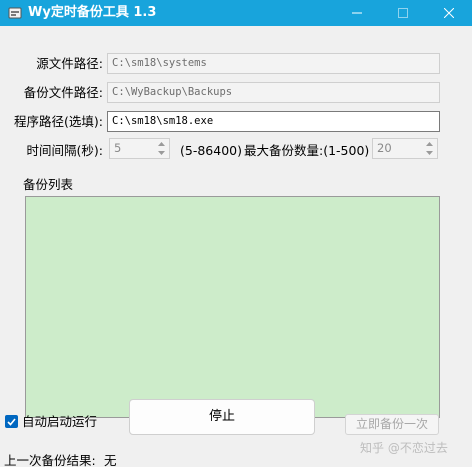 The width and height of the screenshot is (472, 467). What do you see at coordinates (118, 148) in the screenshot?
I see `interval-value: 5` at bounding box center [118, 148].